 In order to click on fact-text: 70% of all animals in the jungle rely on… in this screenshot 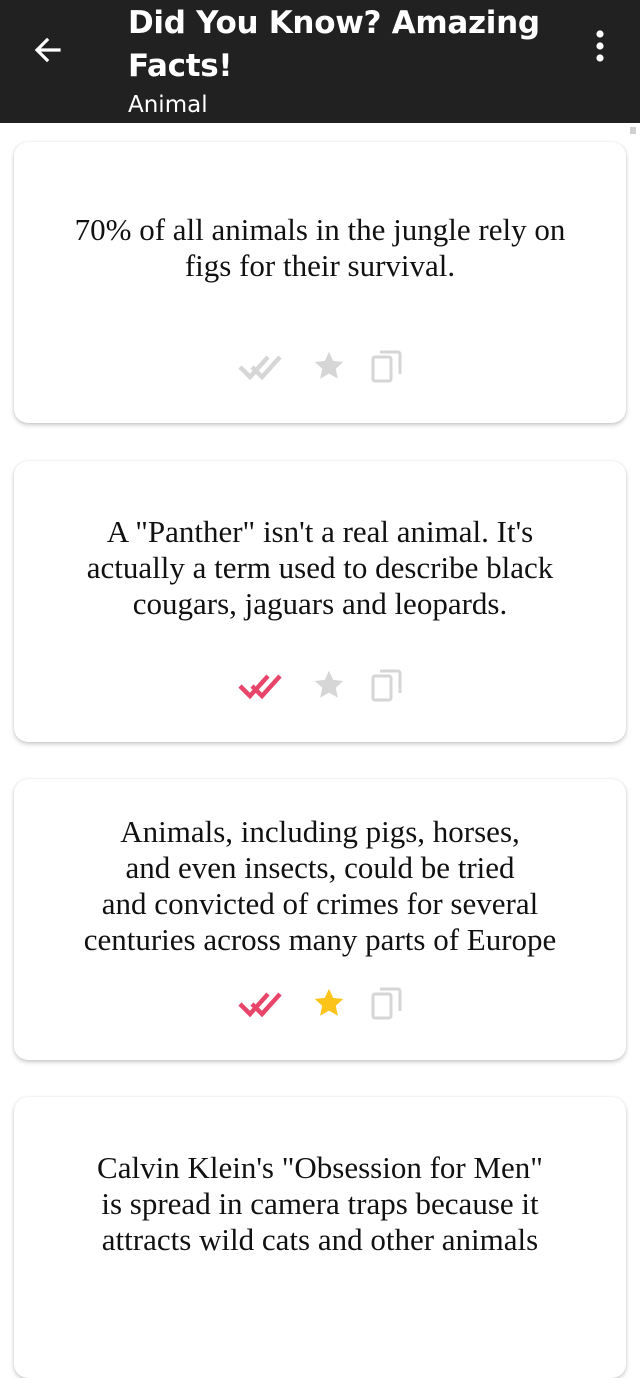, I will do `click(320, 247)`.